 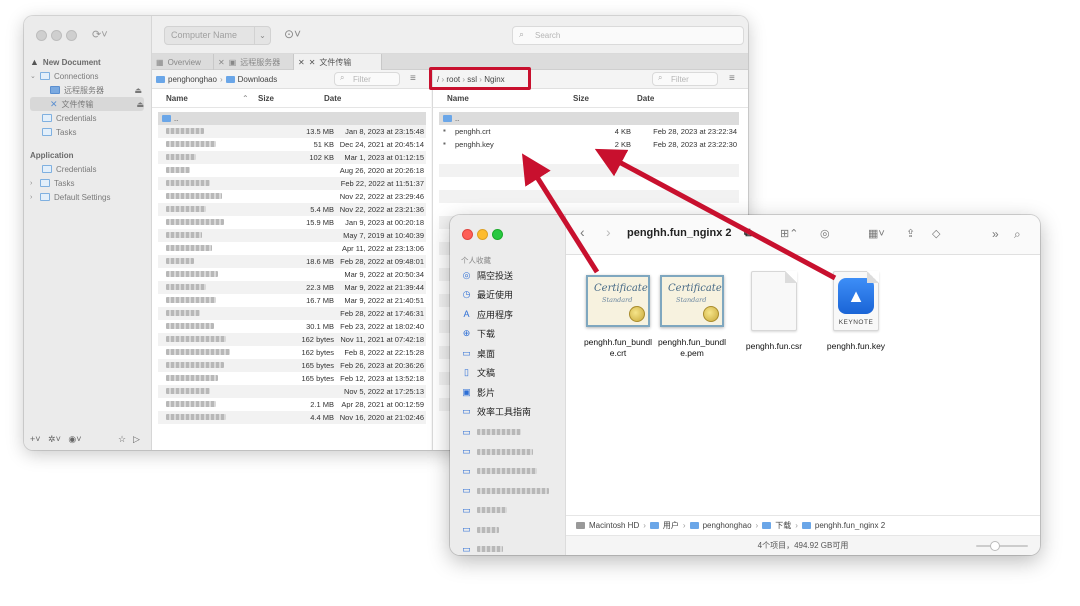 I want to click on table-row: 18.6 MB Feb 28, 2022 at 09:48:01, so click(x=292, y=261).